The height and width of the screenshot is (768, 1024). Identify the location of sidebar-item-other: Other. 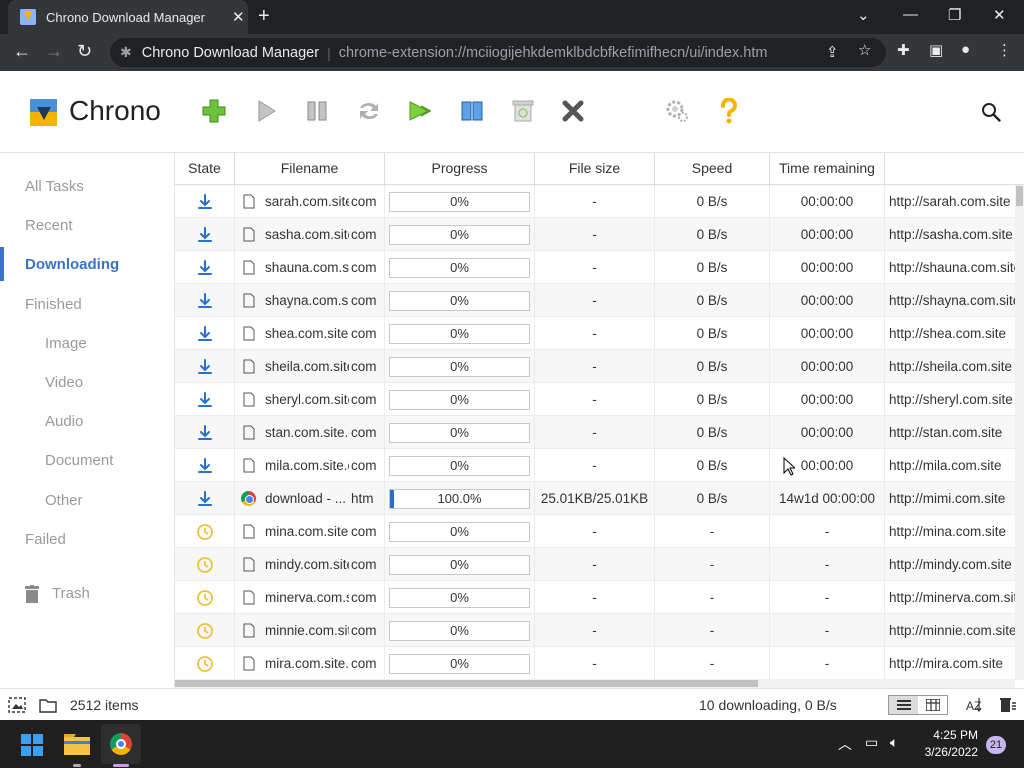
(64, 500).